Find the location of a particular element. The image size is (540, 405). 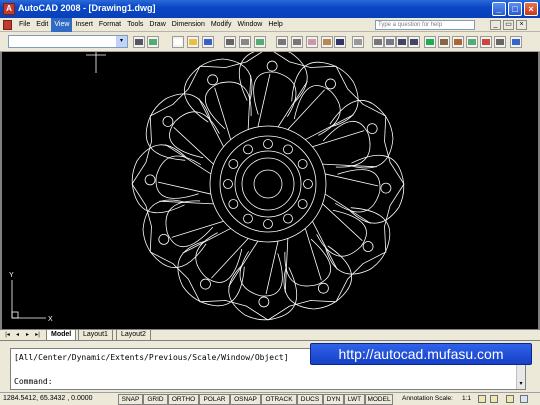

help-search-input: Type a question for help is located at coordinates (425, 25).